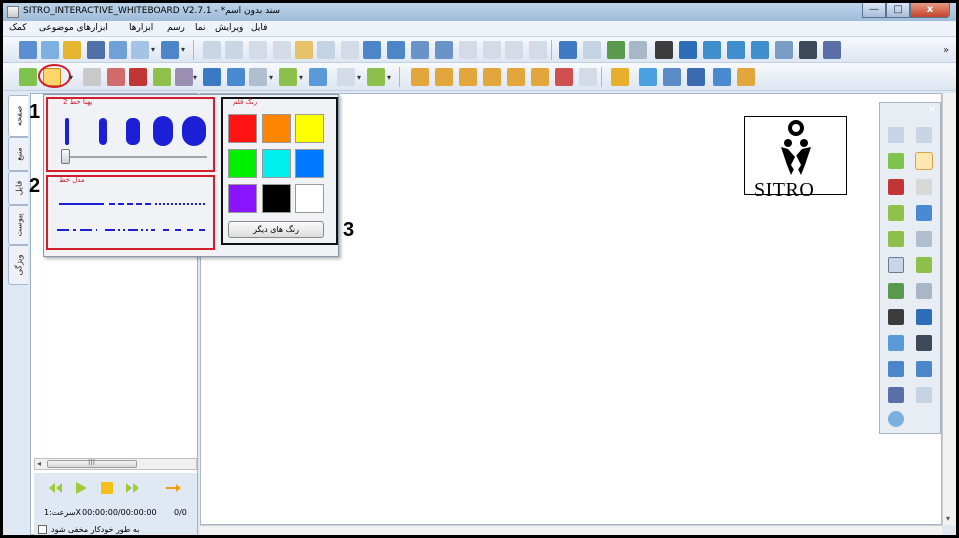  I want to click on keyboard-tool-icon, so click(896, 343).